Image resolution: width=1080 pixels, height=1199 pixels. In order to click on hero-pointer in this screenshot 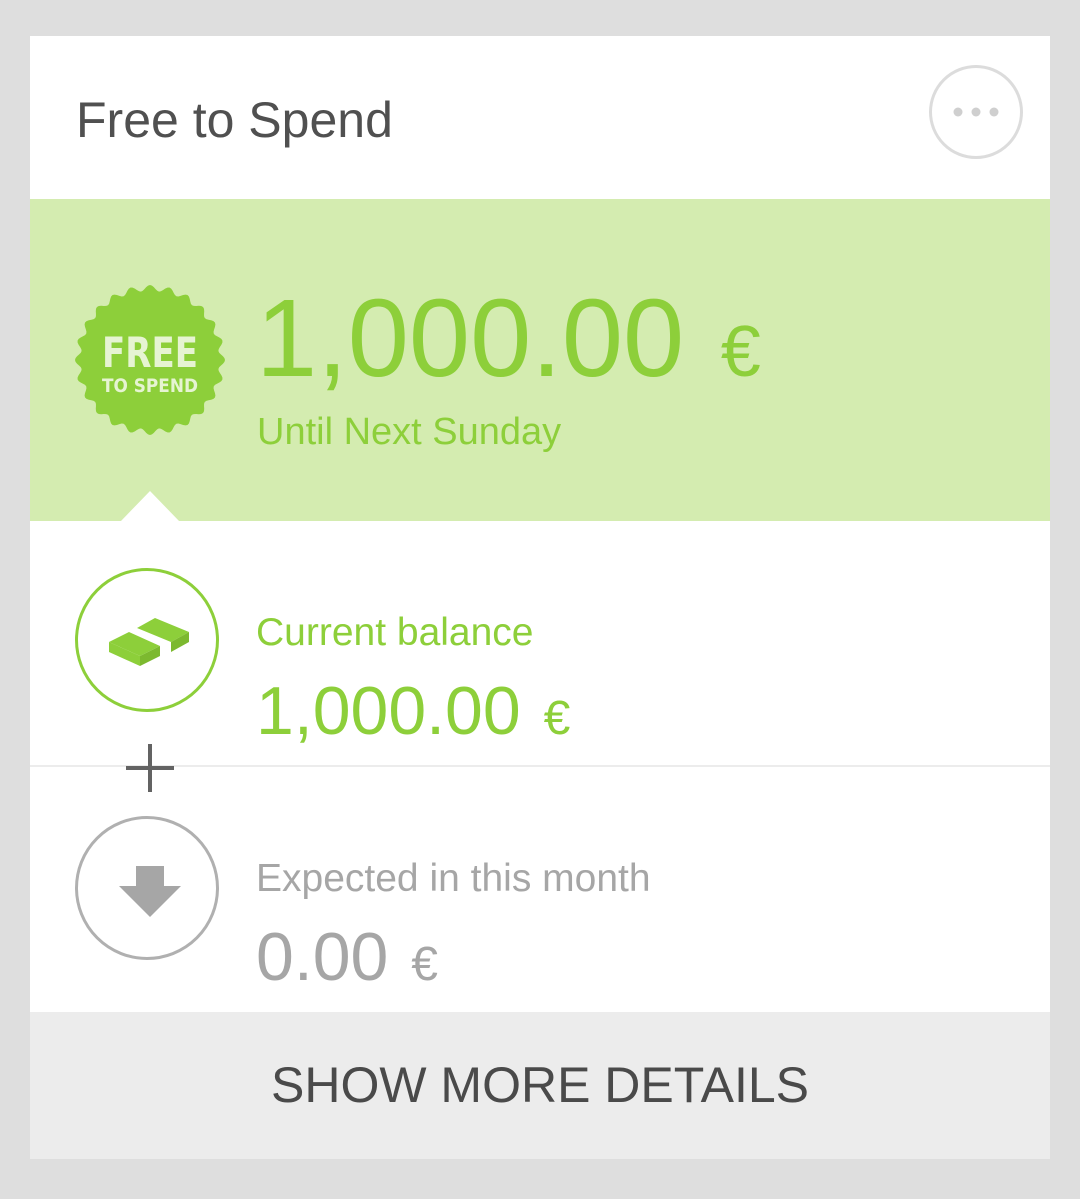, I will do `click(150, 506)`.